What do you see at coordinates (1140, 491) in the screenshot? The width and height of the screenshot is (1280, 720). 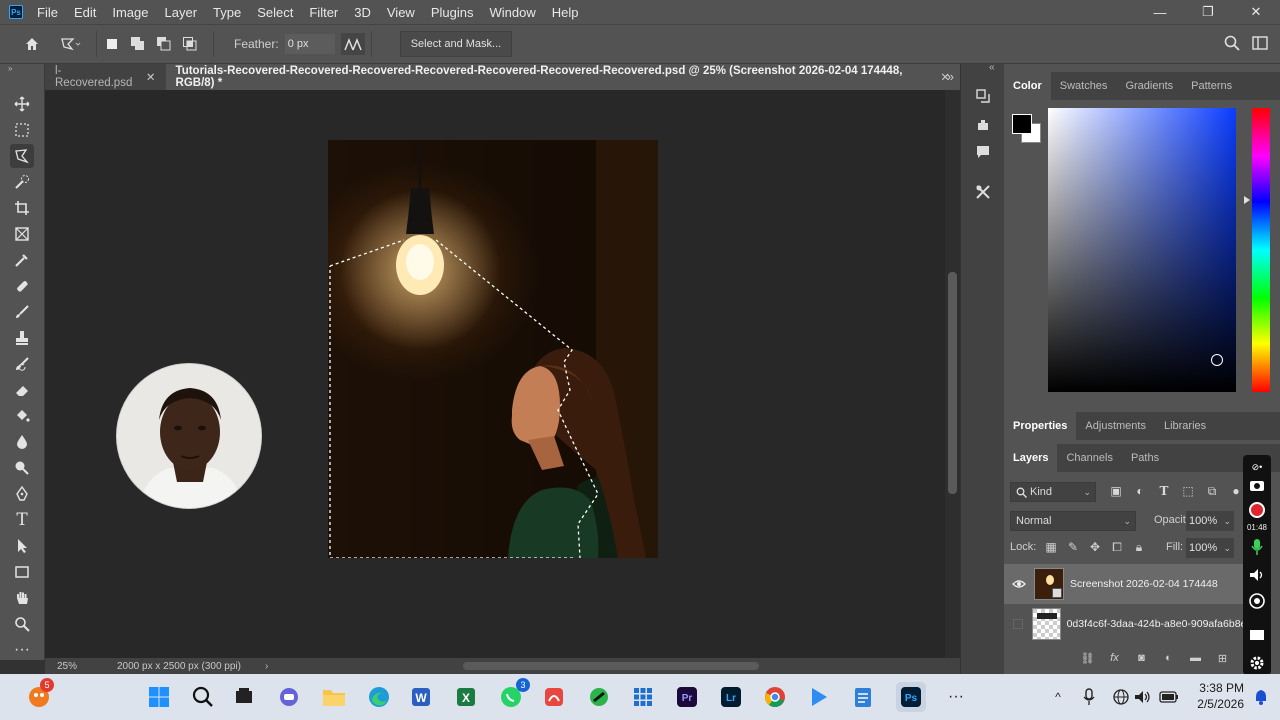 I see `adjustment-filter-icon: ◐` at bounding box center [1140, 491].